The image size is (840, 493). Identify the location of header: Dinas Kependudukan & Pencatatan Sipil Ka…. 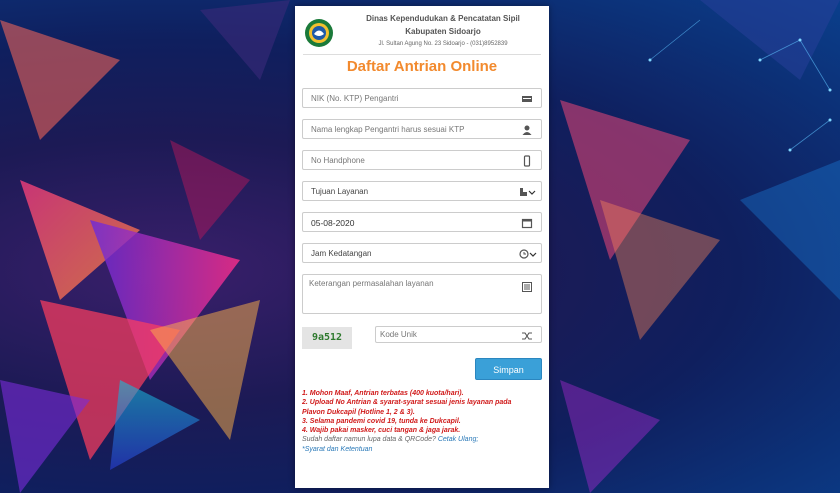
(422, 31).